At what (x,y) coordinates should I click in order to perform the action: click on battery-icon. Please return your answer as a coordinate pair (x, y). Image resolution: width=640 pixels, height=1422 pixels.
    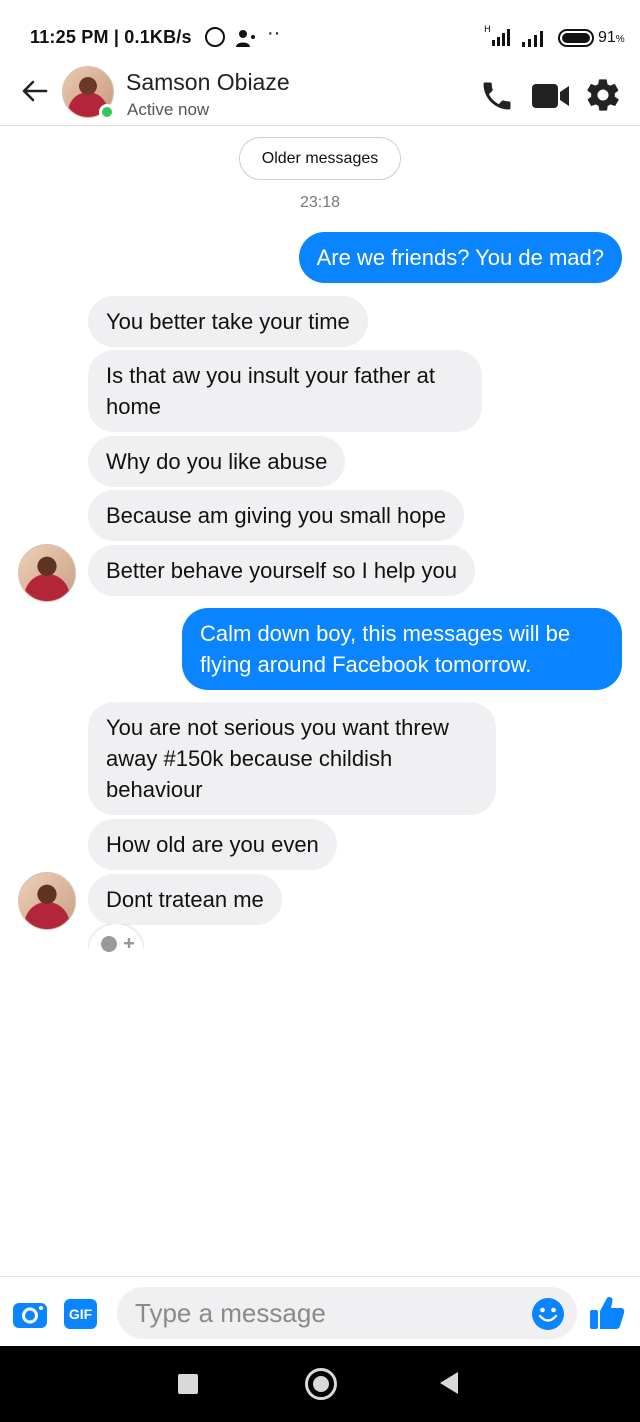
    Looking at the image, I should click on (576, 38).